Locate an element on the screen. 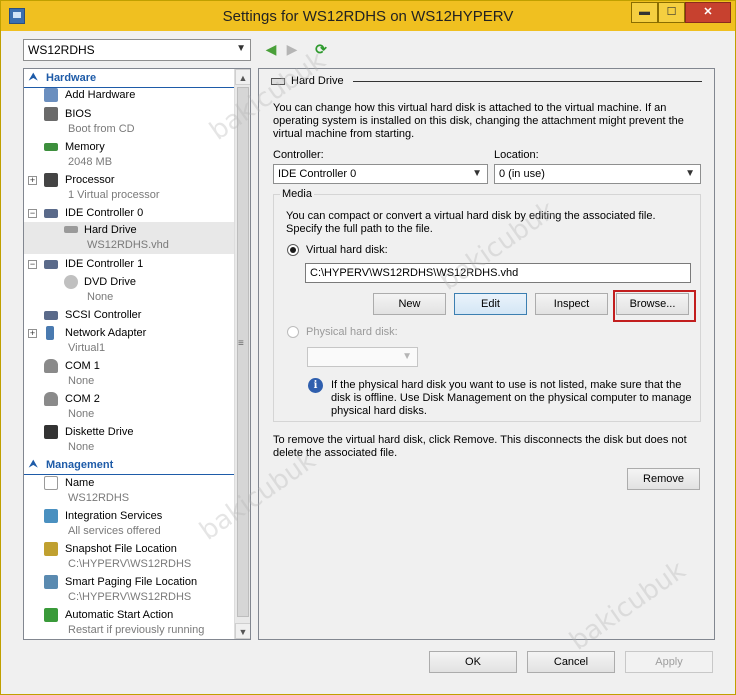 The width and height of the screenshot is (736, 695). minimize-button: ▬ is located at coordinates (644, 12).